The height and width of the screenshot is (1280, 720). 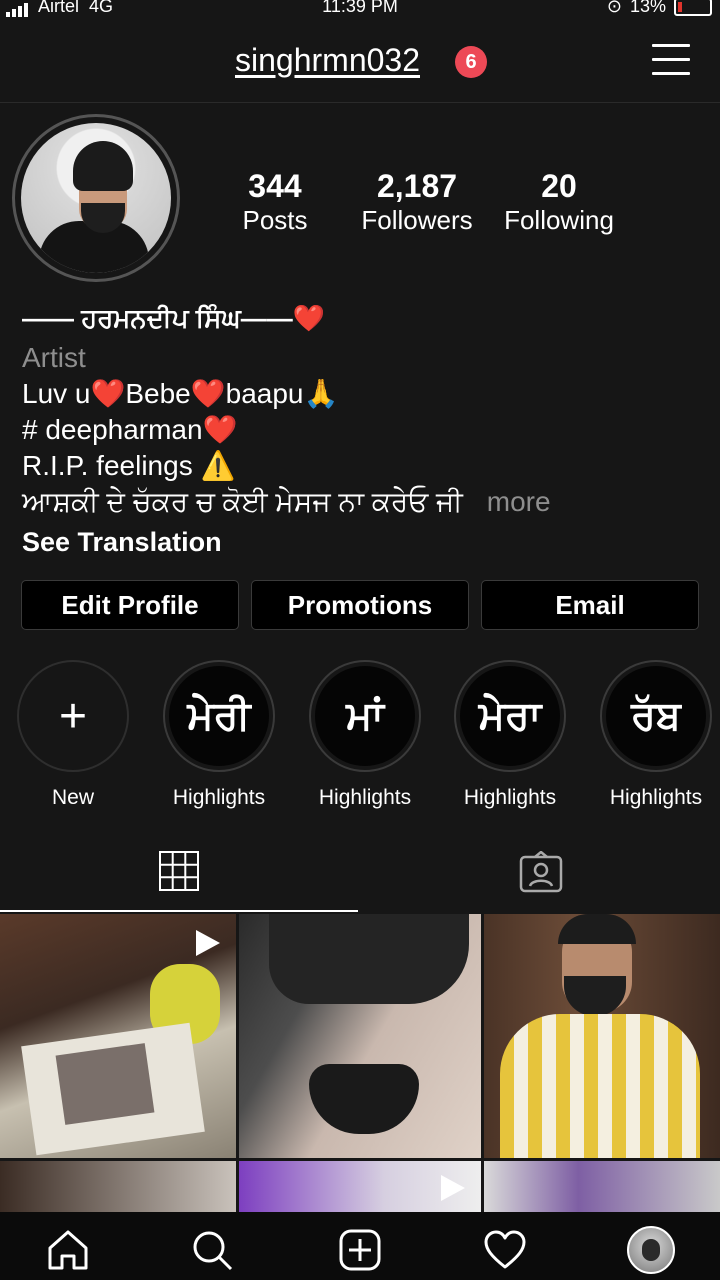 I want to click on home-icon, so click(x=68, y=1250).